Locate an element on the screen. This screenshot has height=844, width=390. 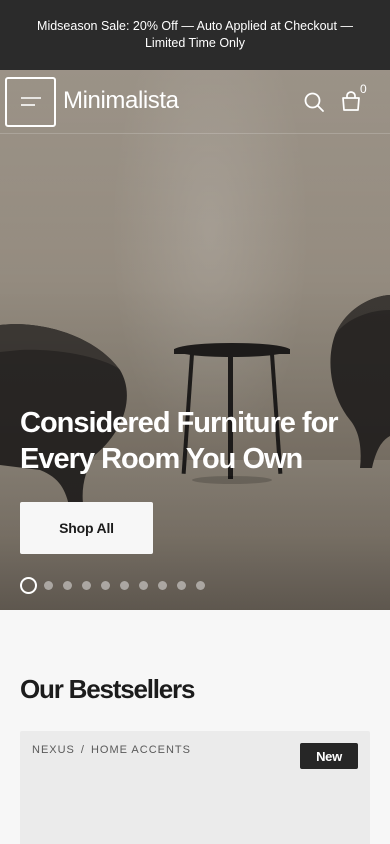
shop-all-button: Shop All is located at coordinates (86, 528).